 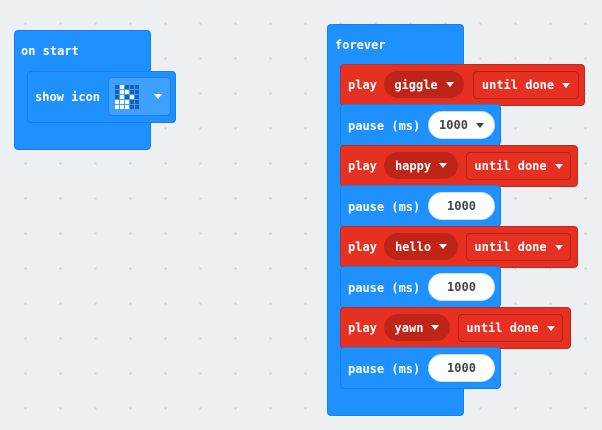 I want to click on on-start-label: on start, so click(x=50, y=51).